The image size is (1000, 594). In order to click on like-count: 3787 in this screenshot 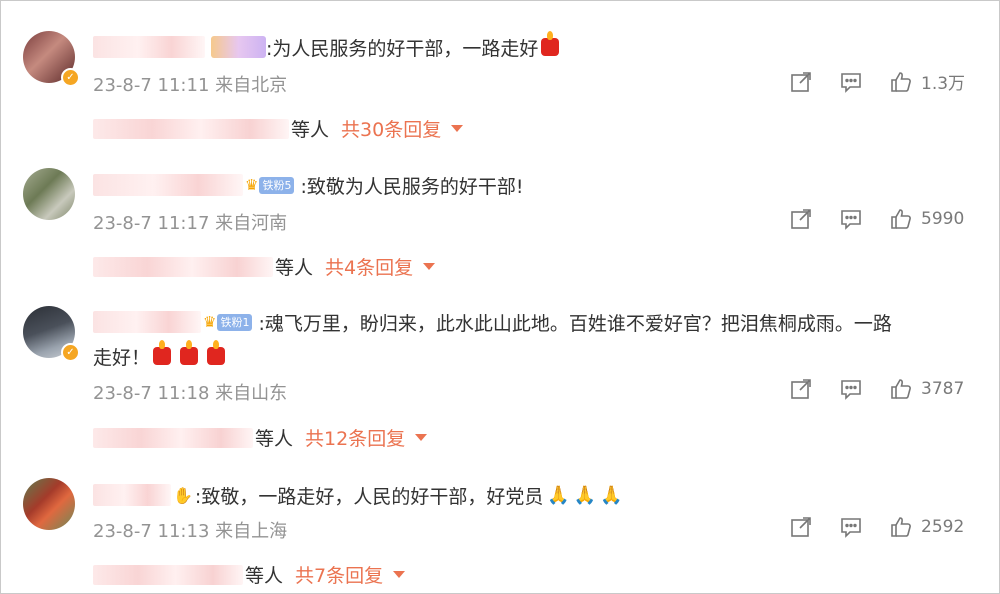, I will do `click(943, 389)`.